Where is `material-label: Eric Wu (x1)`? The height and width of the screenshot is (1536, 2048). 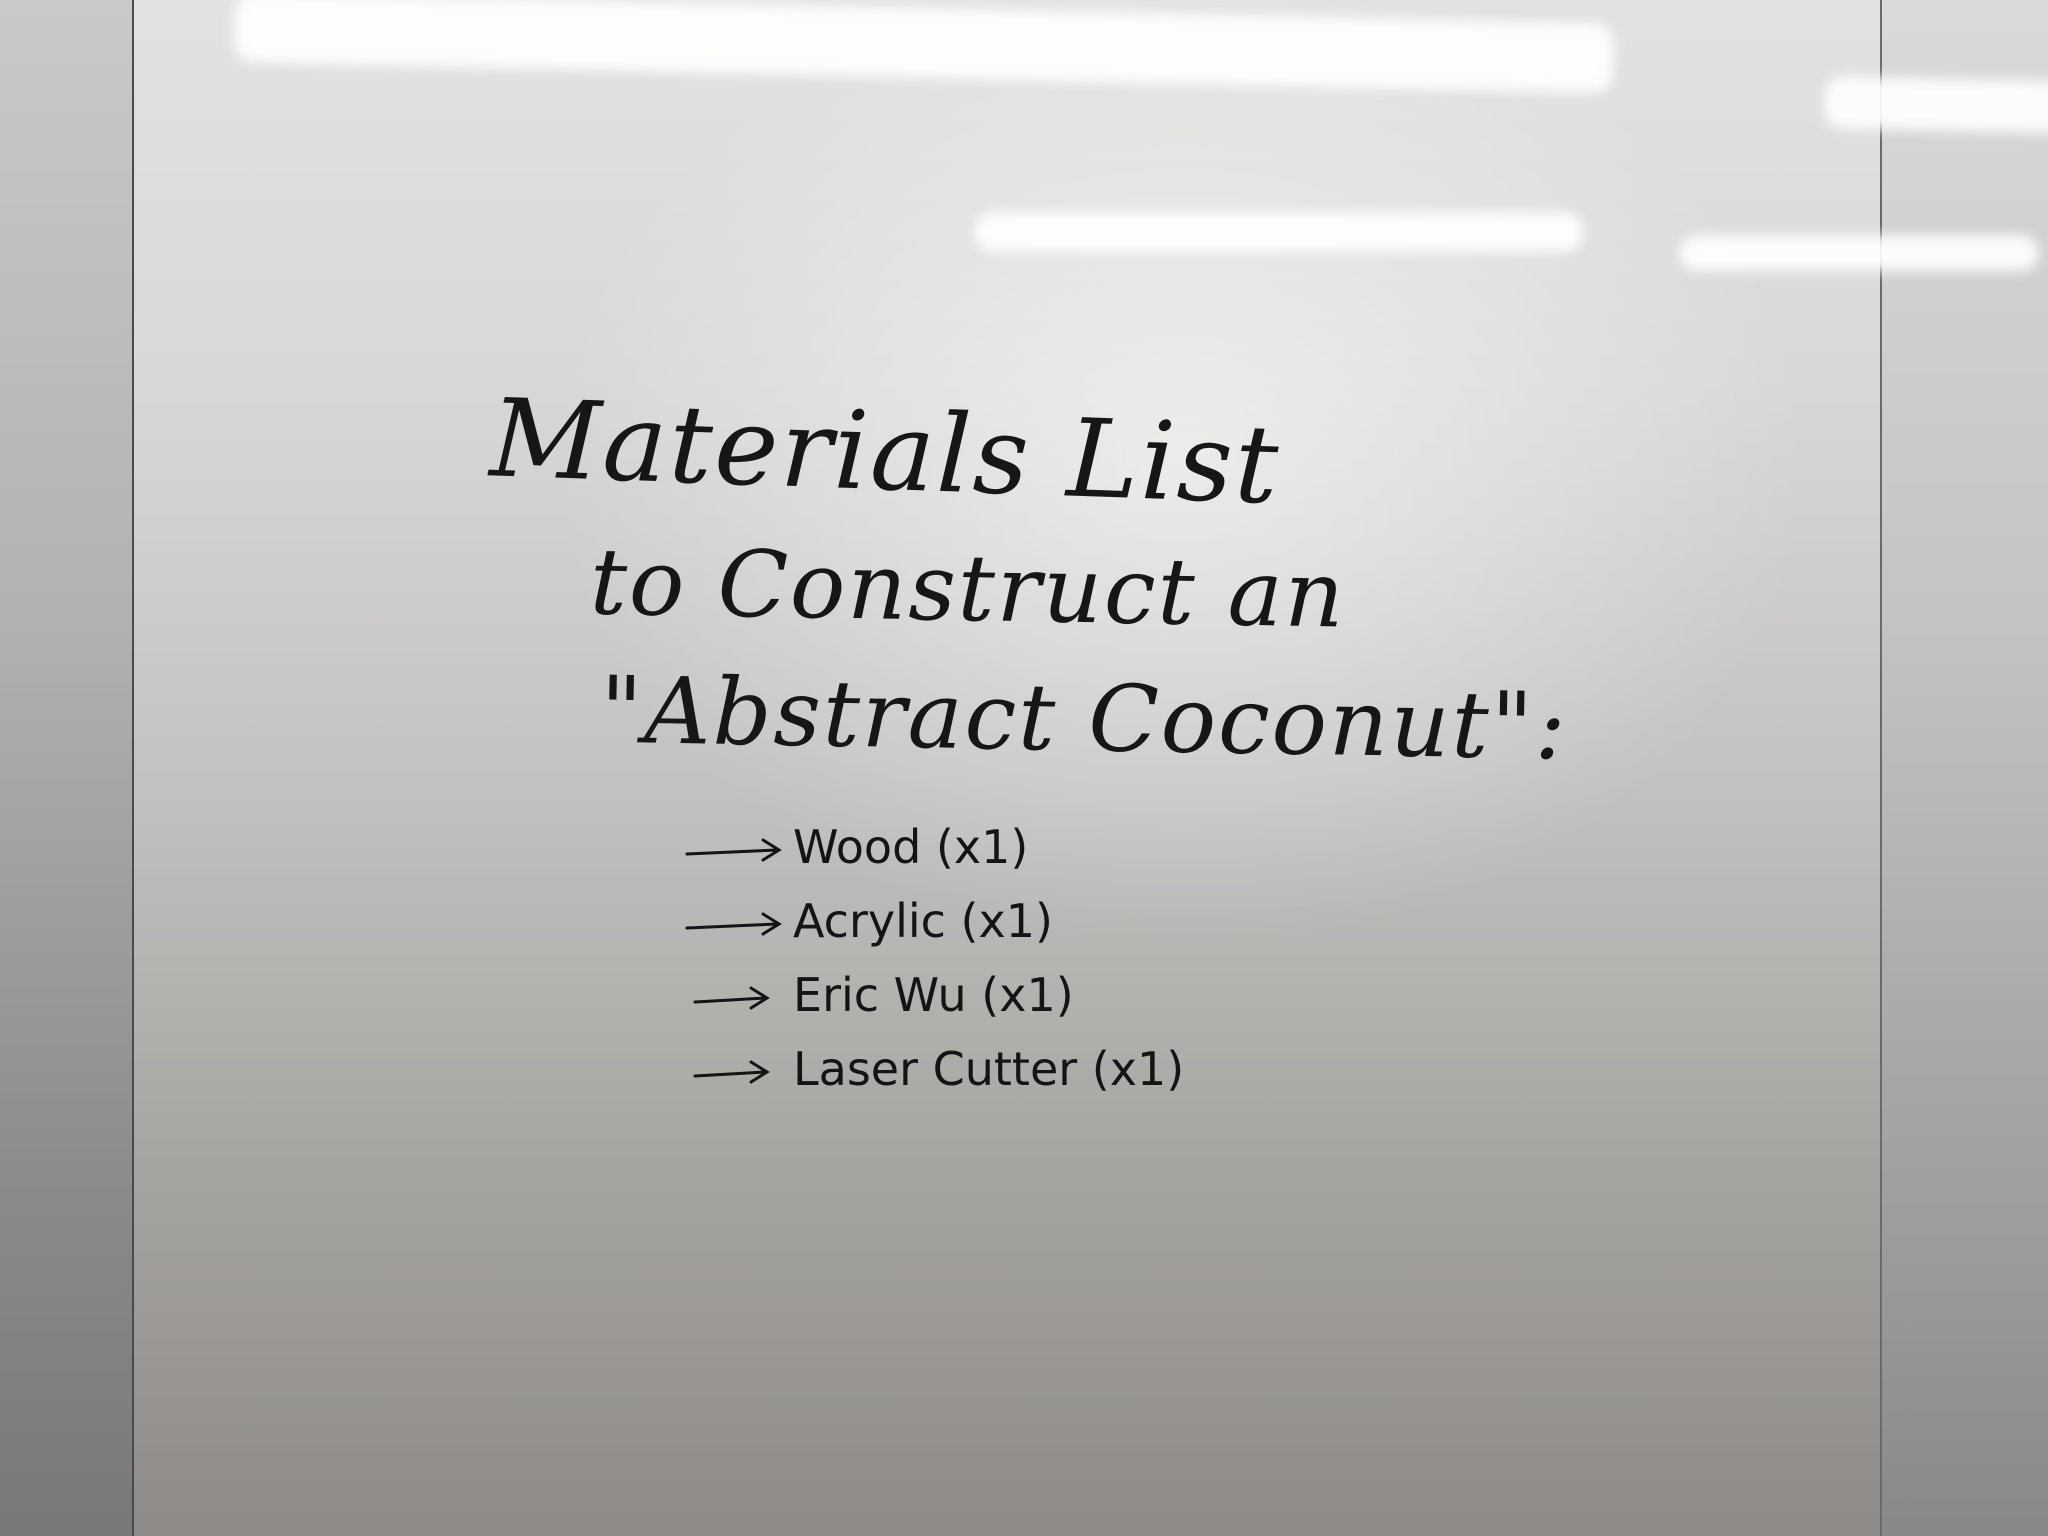 material-label: Eric Wu (x1) is located at coordinates (933, 995).